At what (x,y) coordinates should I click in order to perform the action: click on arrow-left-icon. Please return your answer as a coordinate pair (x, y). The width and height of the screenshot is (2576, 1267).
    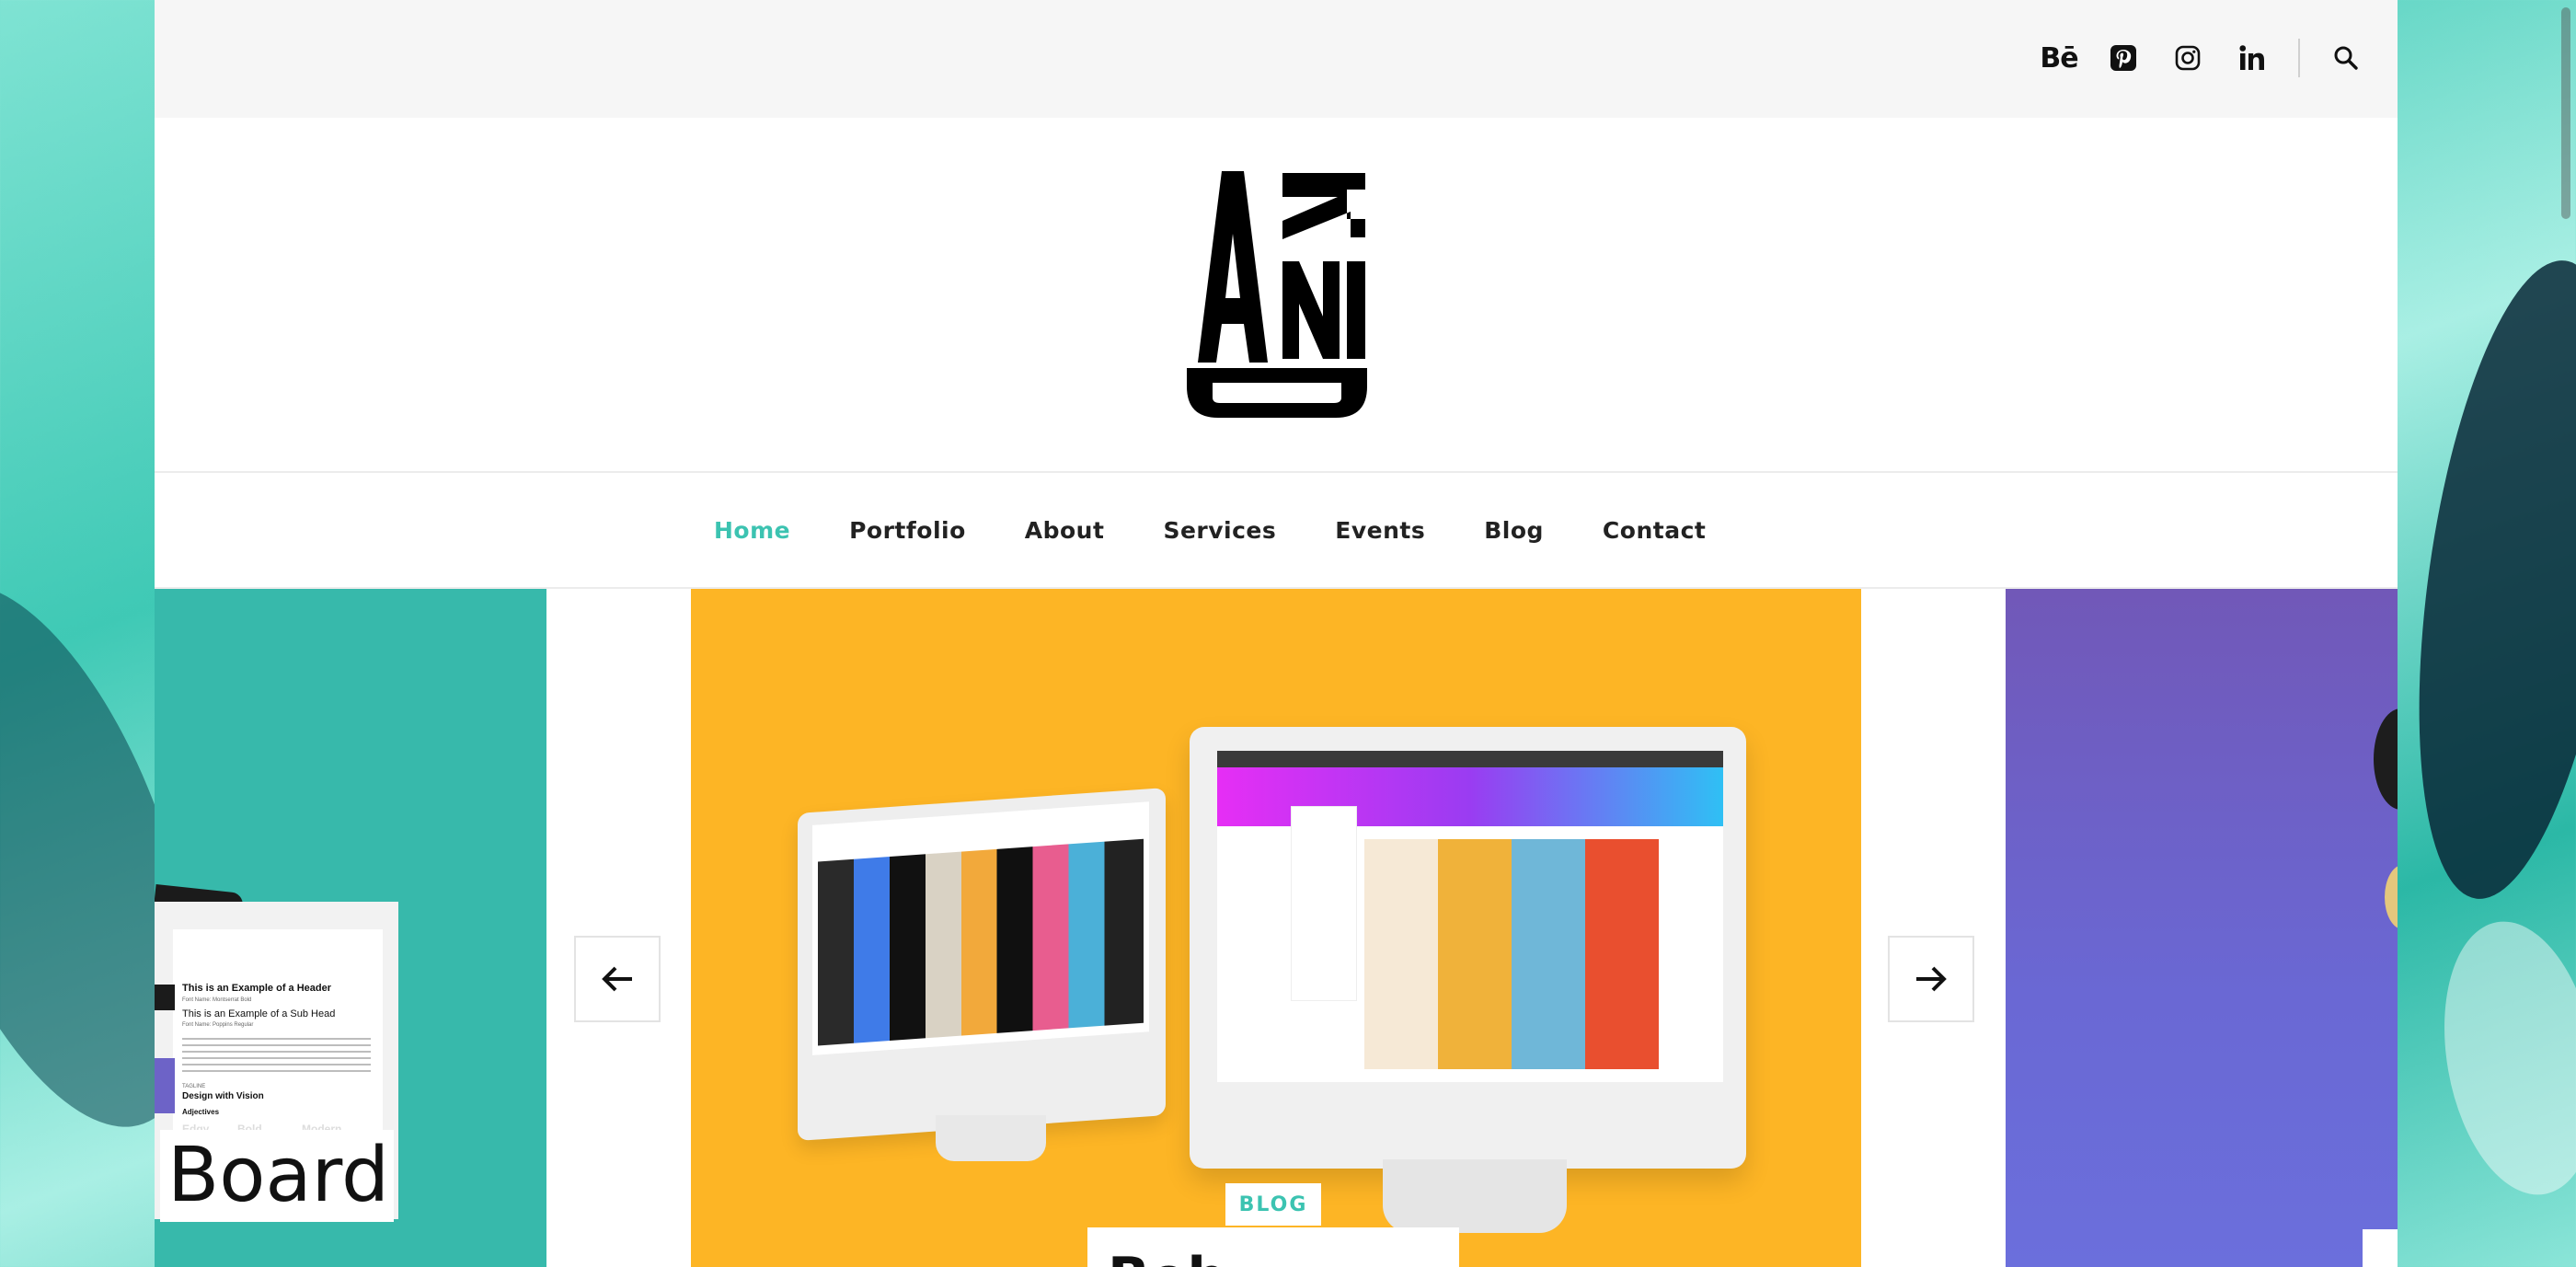
    Looking at the image, I should click on (617, 979).